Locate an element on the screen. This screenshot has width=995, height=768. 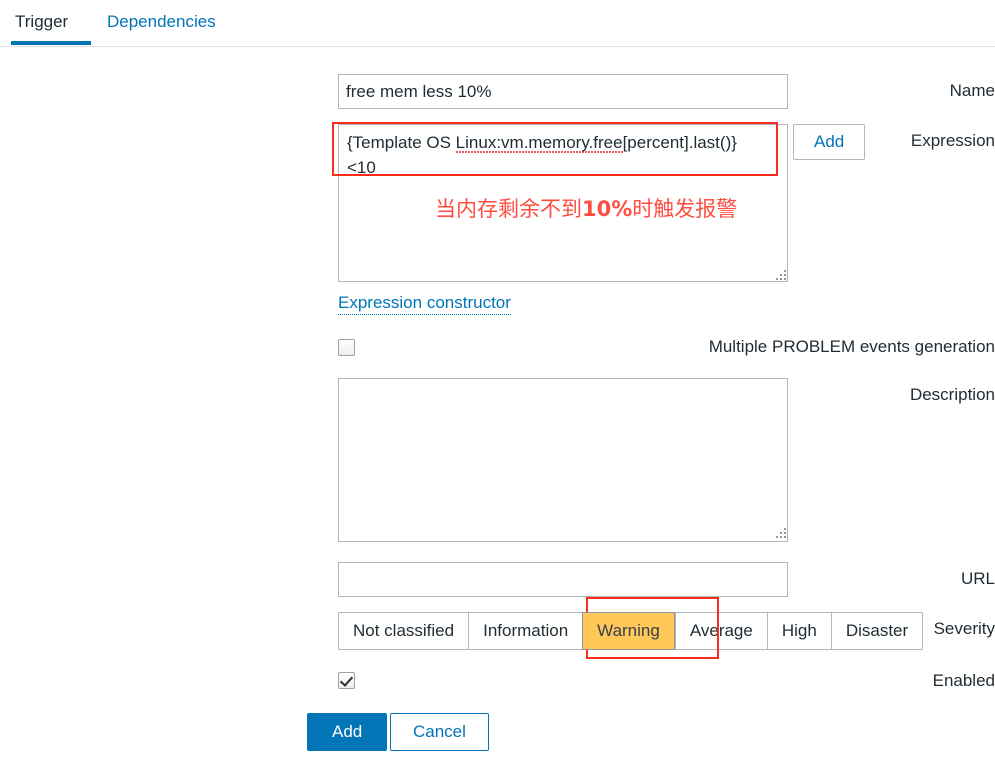
enabled-checkbox is located at coordinates (346, 680).